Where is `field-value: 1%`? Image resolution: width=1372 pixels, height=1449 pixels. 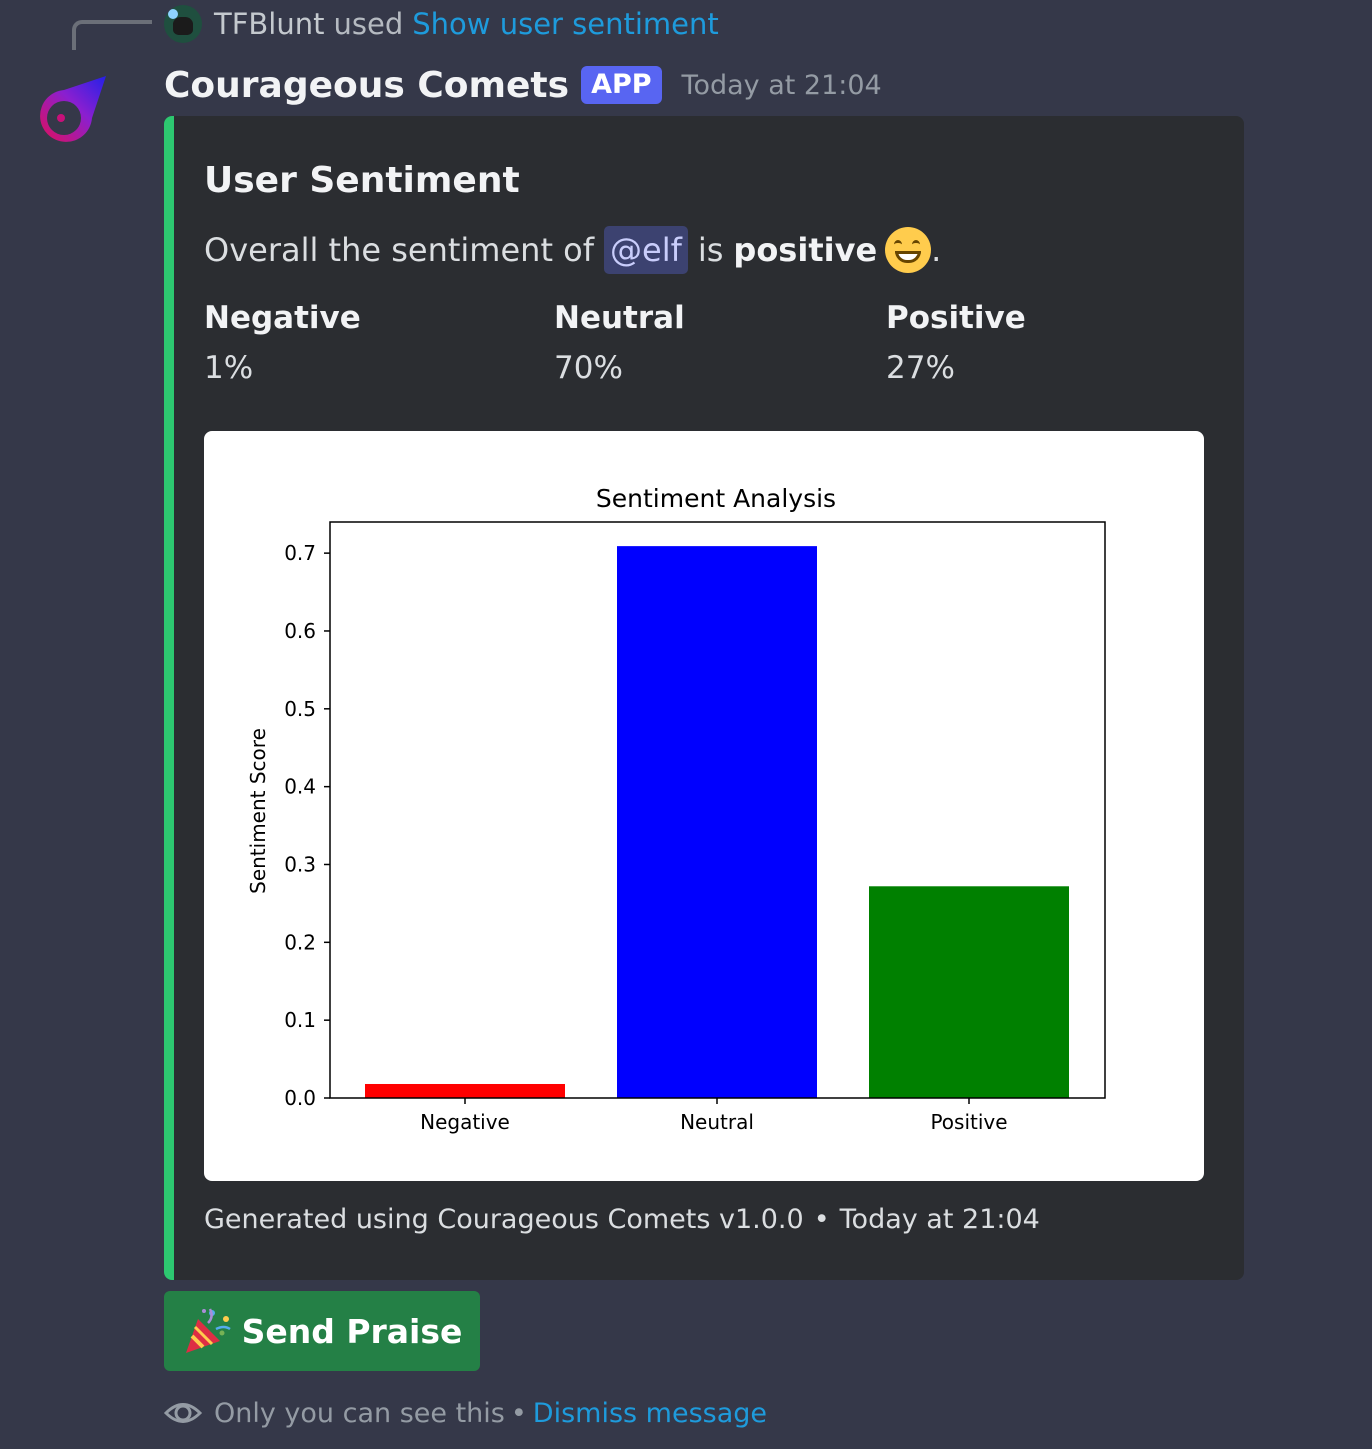 field-value: 1% is located at coordinates (229, 368).